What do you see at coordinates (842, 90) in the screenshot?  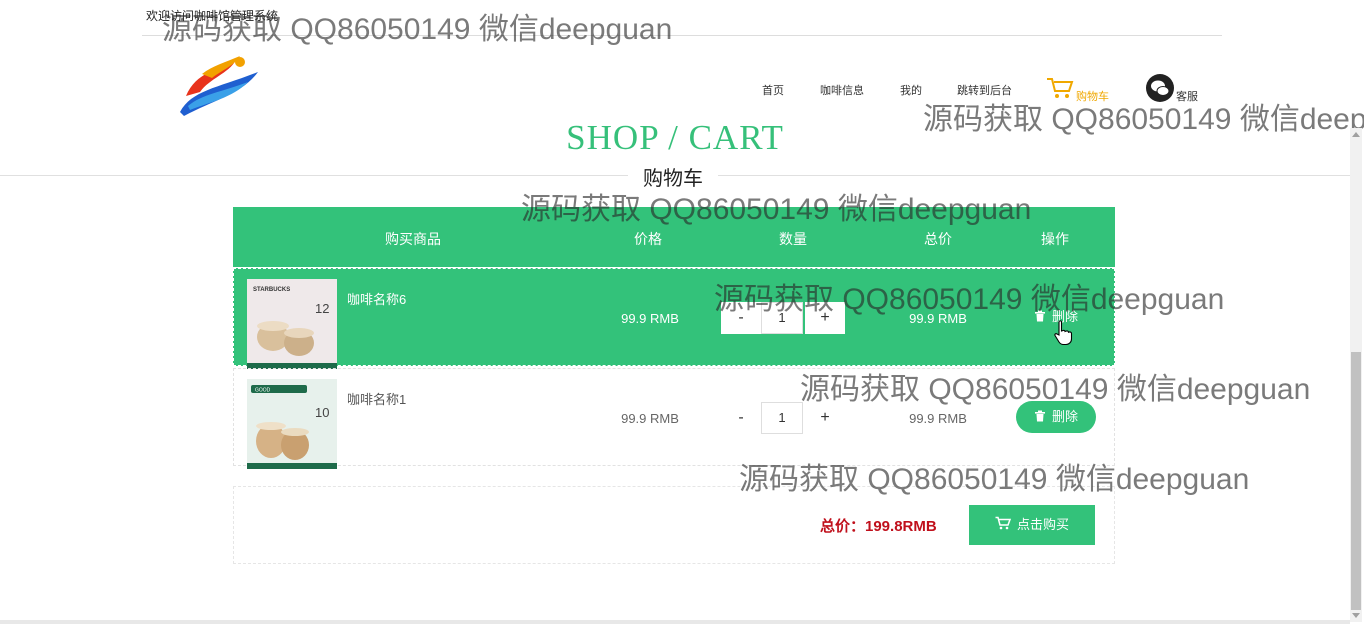 I see `nav-coffee-info: 咖啡信息` at bounding box center [842, 90].